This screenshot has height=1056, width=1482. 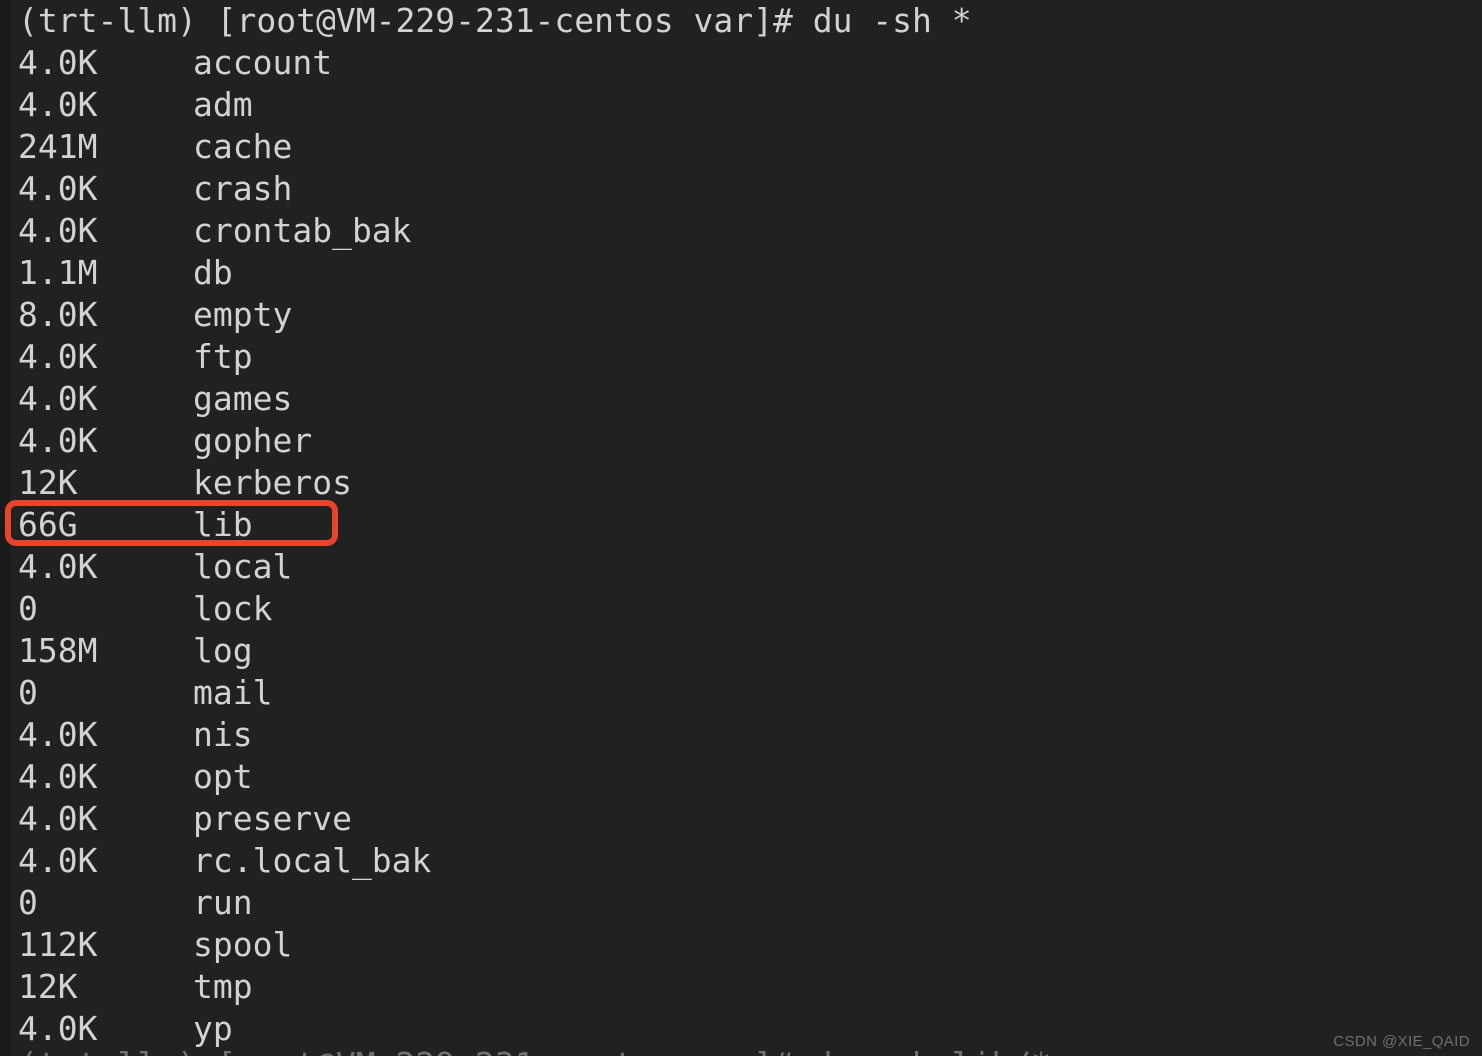 What do you see at coordinates (741, 987) in the screenshot?
I see `du-row: 12K tmp` at bounding box center [741, 987].